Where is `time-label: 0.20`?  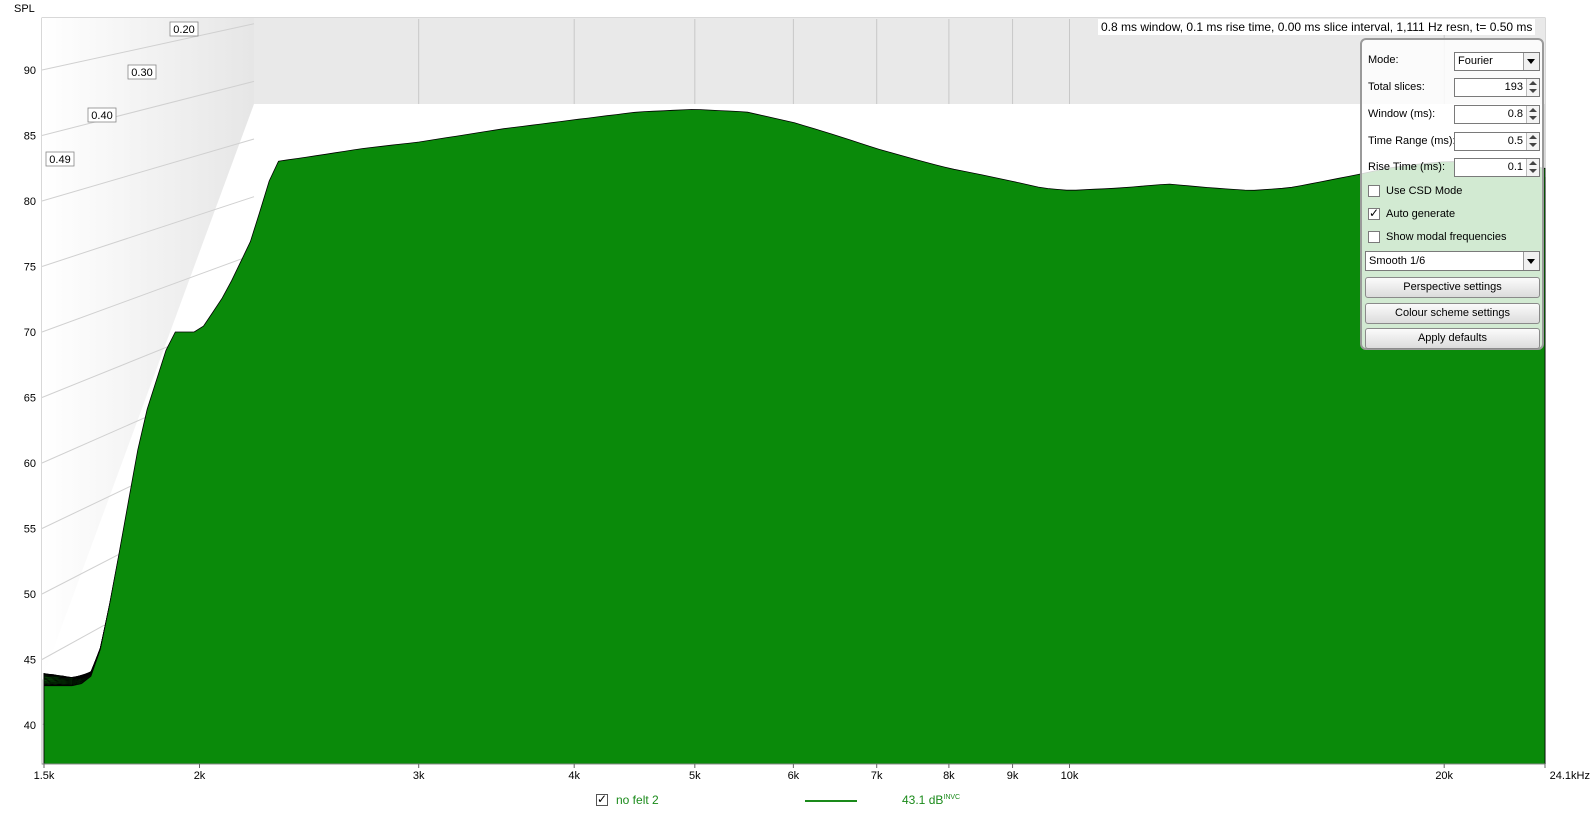
time-label: 0.20 is located at coordinates (184, 29).